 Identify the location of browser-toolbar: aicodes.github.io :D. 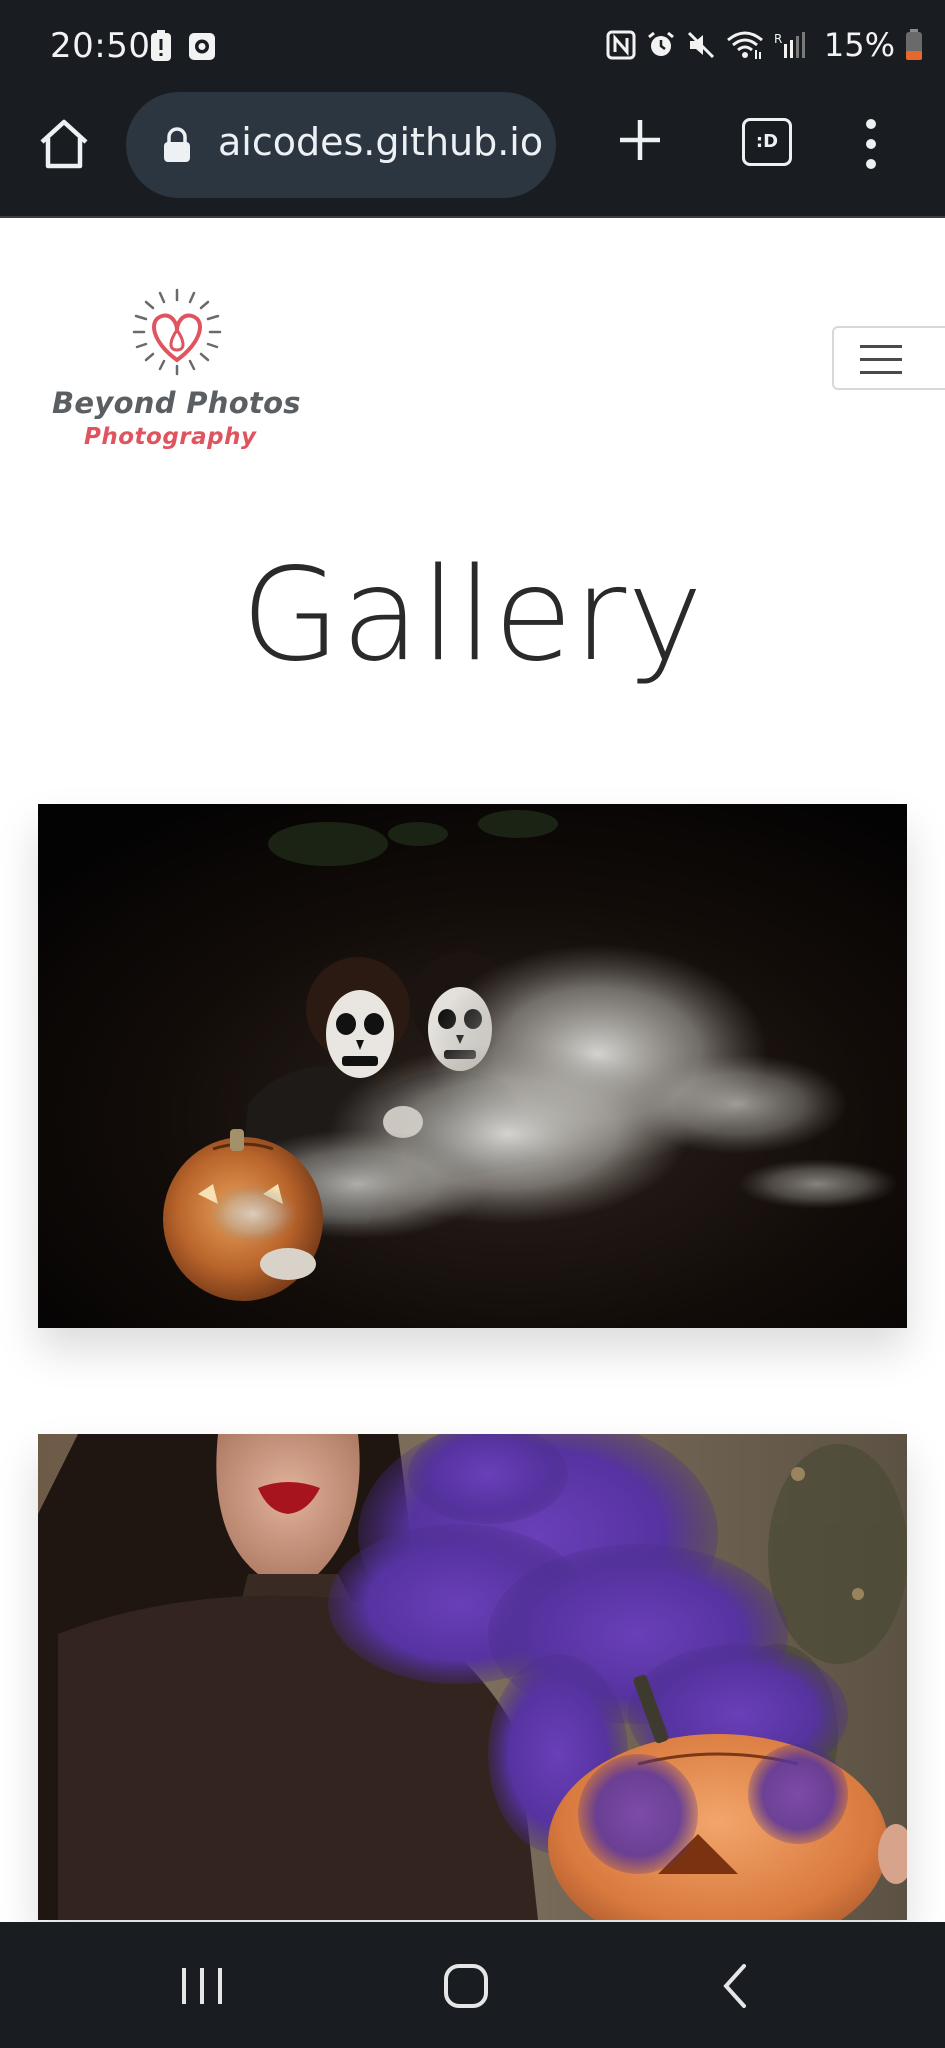
(472, 154).